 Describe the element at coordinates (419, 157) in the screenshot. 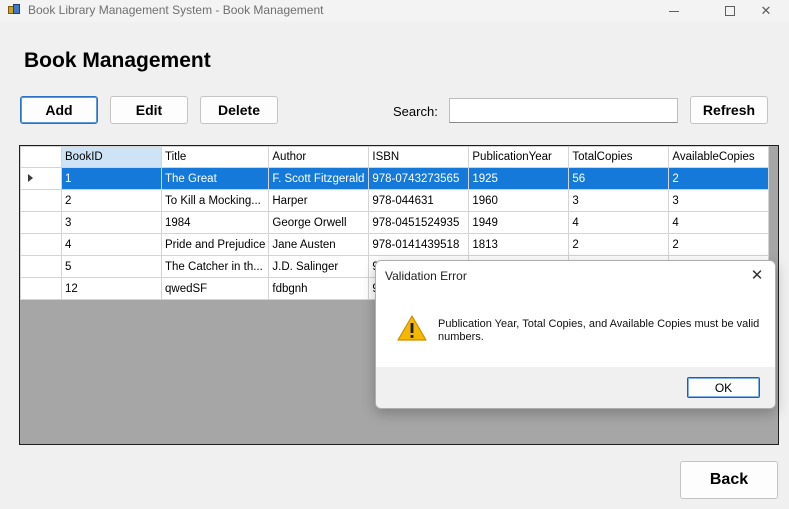

I see `column-header: ISBN` at that location.